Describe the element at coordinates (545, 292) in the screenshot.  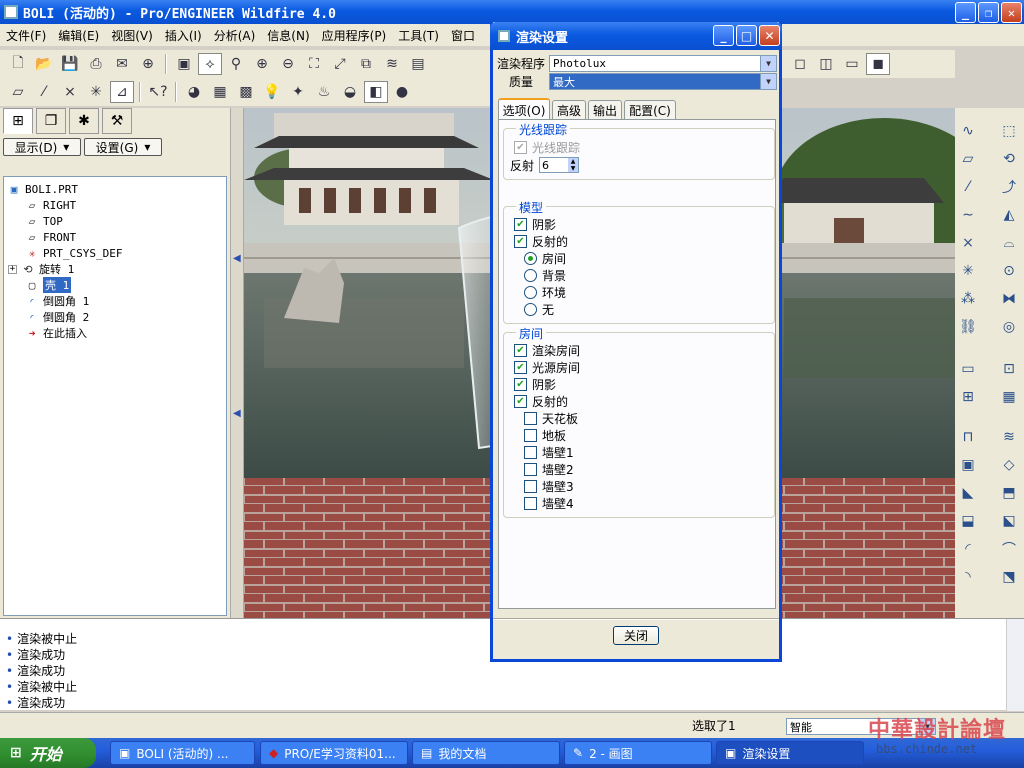
I see `reflect-option-environment: 环境` at that location.